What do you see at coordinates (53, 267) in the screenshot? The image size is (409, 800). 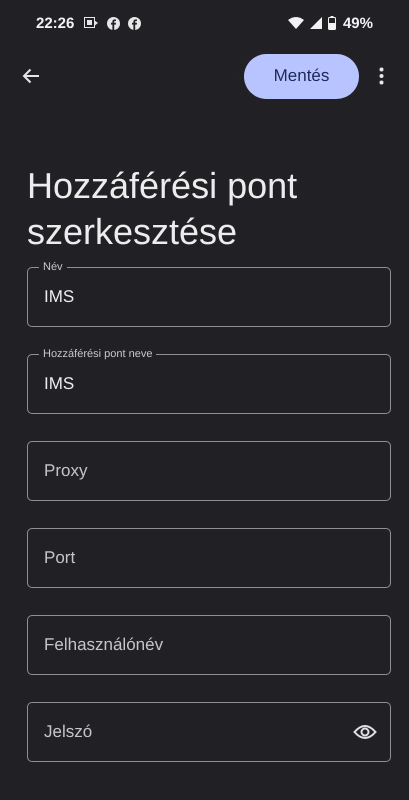 I see `field-label: Név` at bounding box center [53, 267].